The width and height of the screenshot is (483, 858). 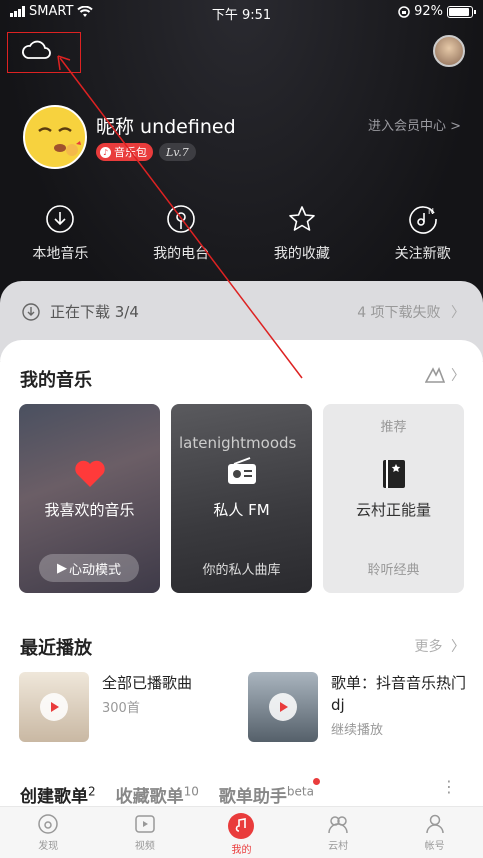 What do you see at coordinates (449, 51) in the screenshot?
I see `top-avatar` at bounding box center [449, 51].